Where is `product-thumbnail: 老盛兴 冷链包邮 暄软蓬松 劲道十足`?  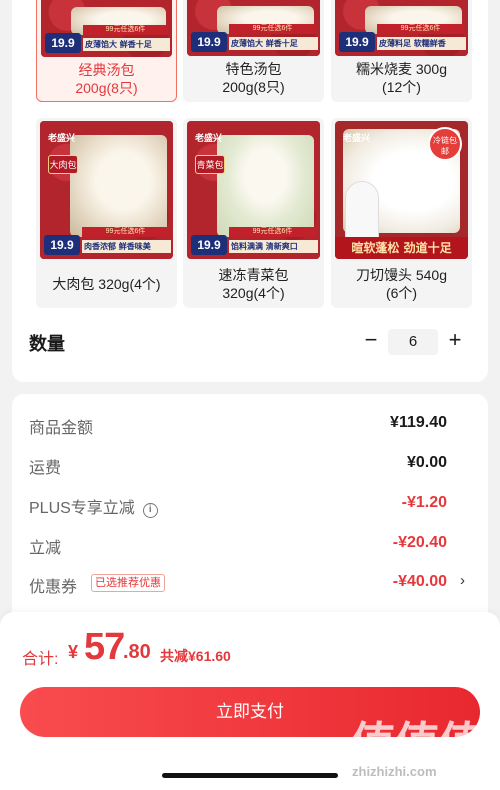 product-thumbnail: 老盛兴 冷链包邮 暄软蓬松 劲道十足 is located at coordinates (401, 190).